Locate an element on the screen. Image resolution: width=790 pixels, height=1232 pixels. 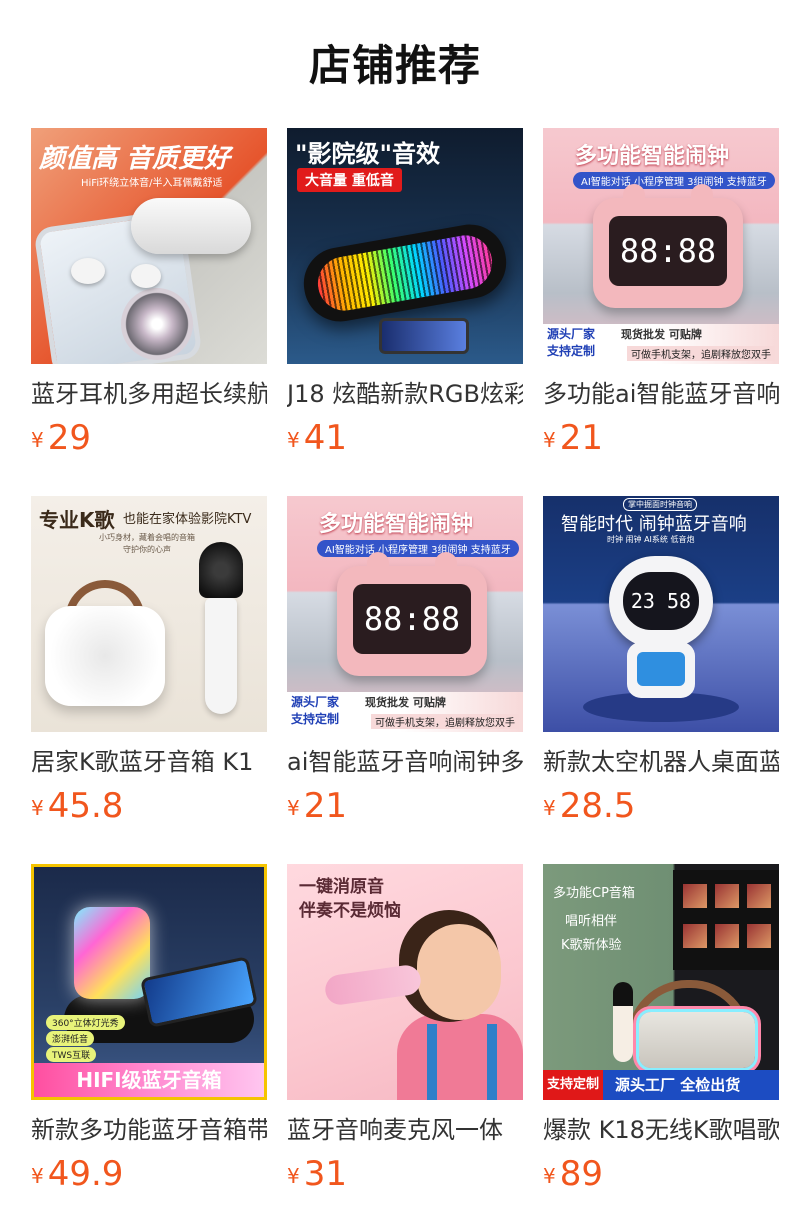
earbud-case-graphic is located at coordinates (191, 226).